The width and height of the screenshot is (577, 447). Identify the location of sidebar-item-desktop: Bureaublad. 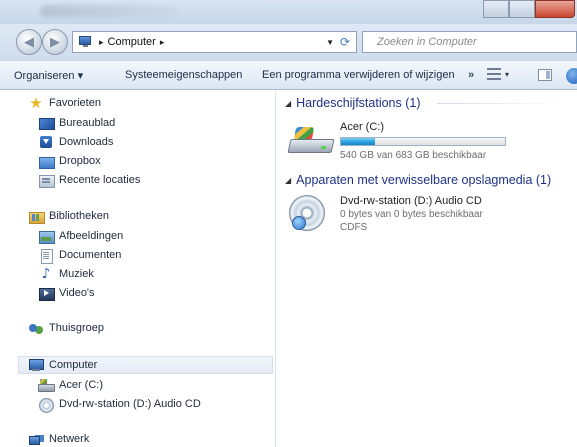
(76, 123).